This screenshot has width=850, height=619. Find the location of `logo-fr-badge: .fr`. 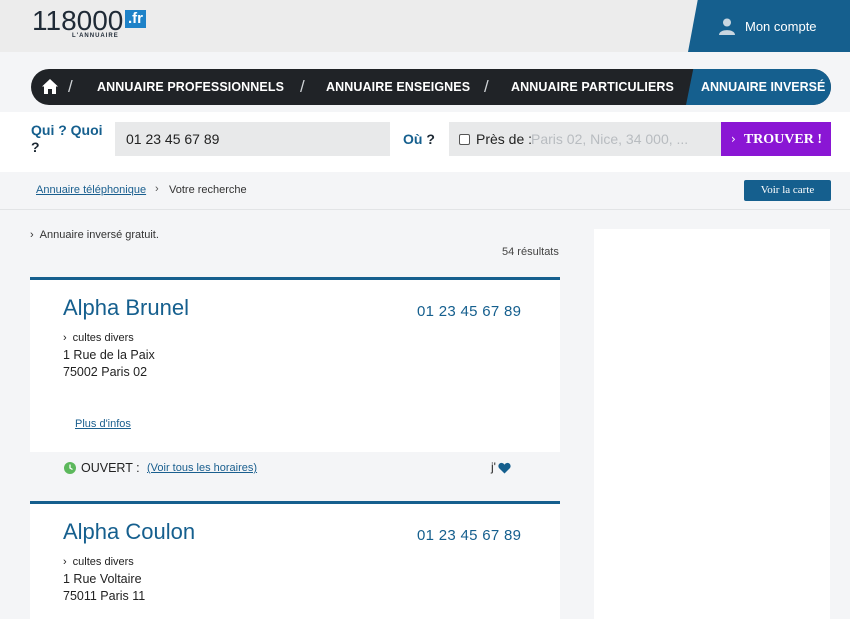

logo-fr-badge: .fr is located at coordinates (135, 19).